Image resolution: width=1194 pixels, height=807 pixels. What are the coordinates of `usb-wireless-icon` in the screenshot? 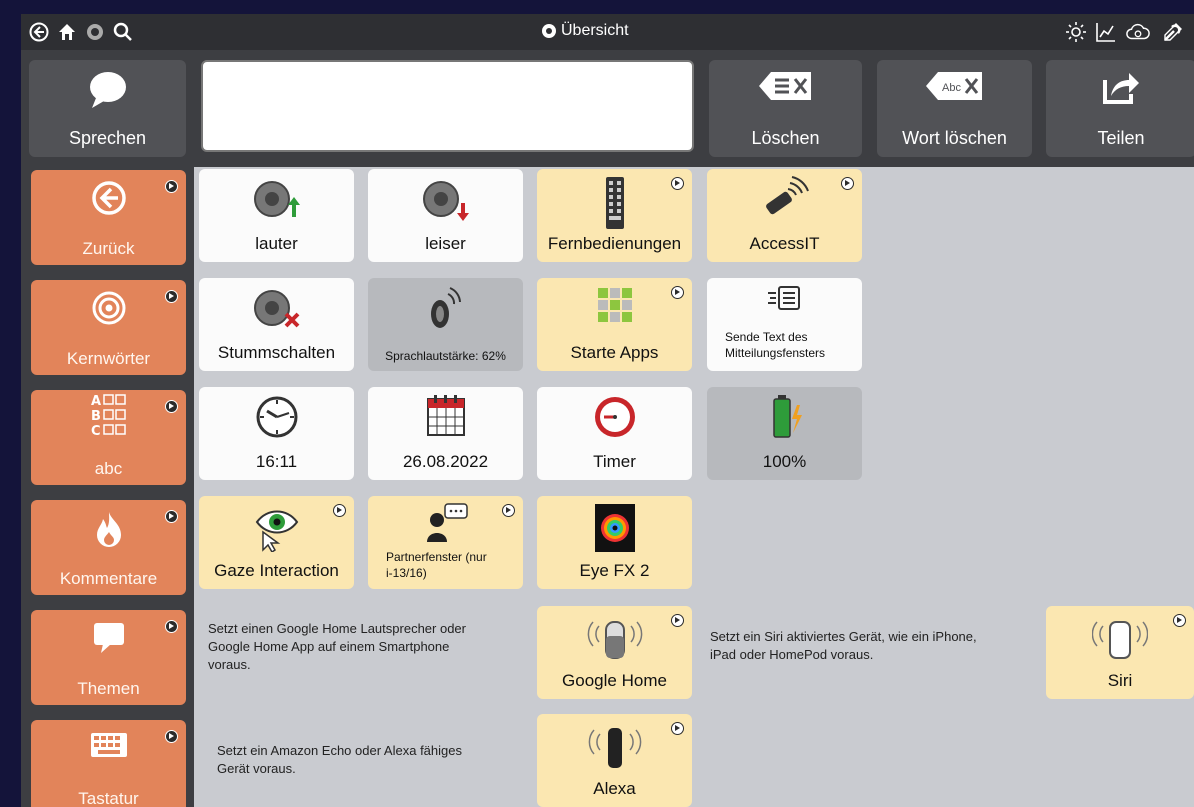 It's located at (784, 200).